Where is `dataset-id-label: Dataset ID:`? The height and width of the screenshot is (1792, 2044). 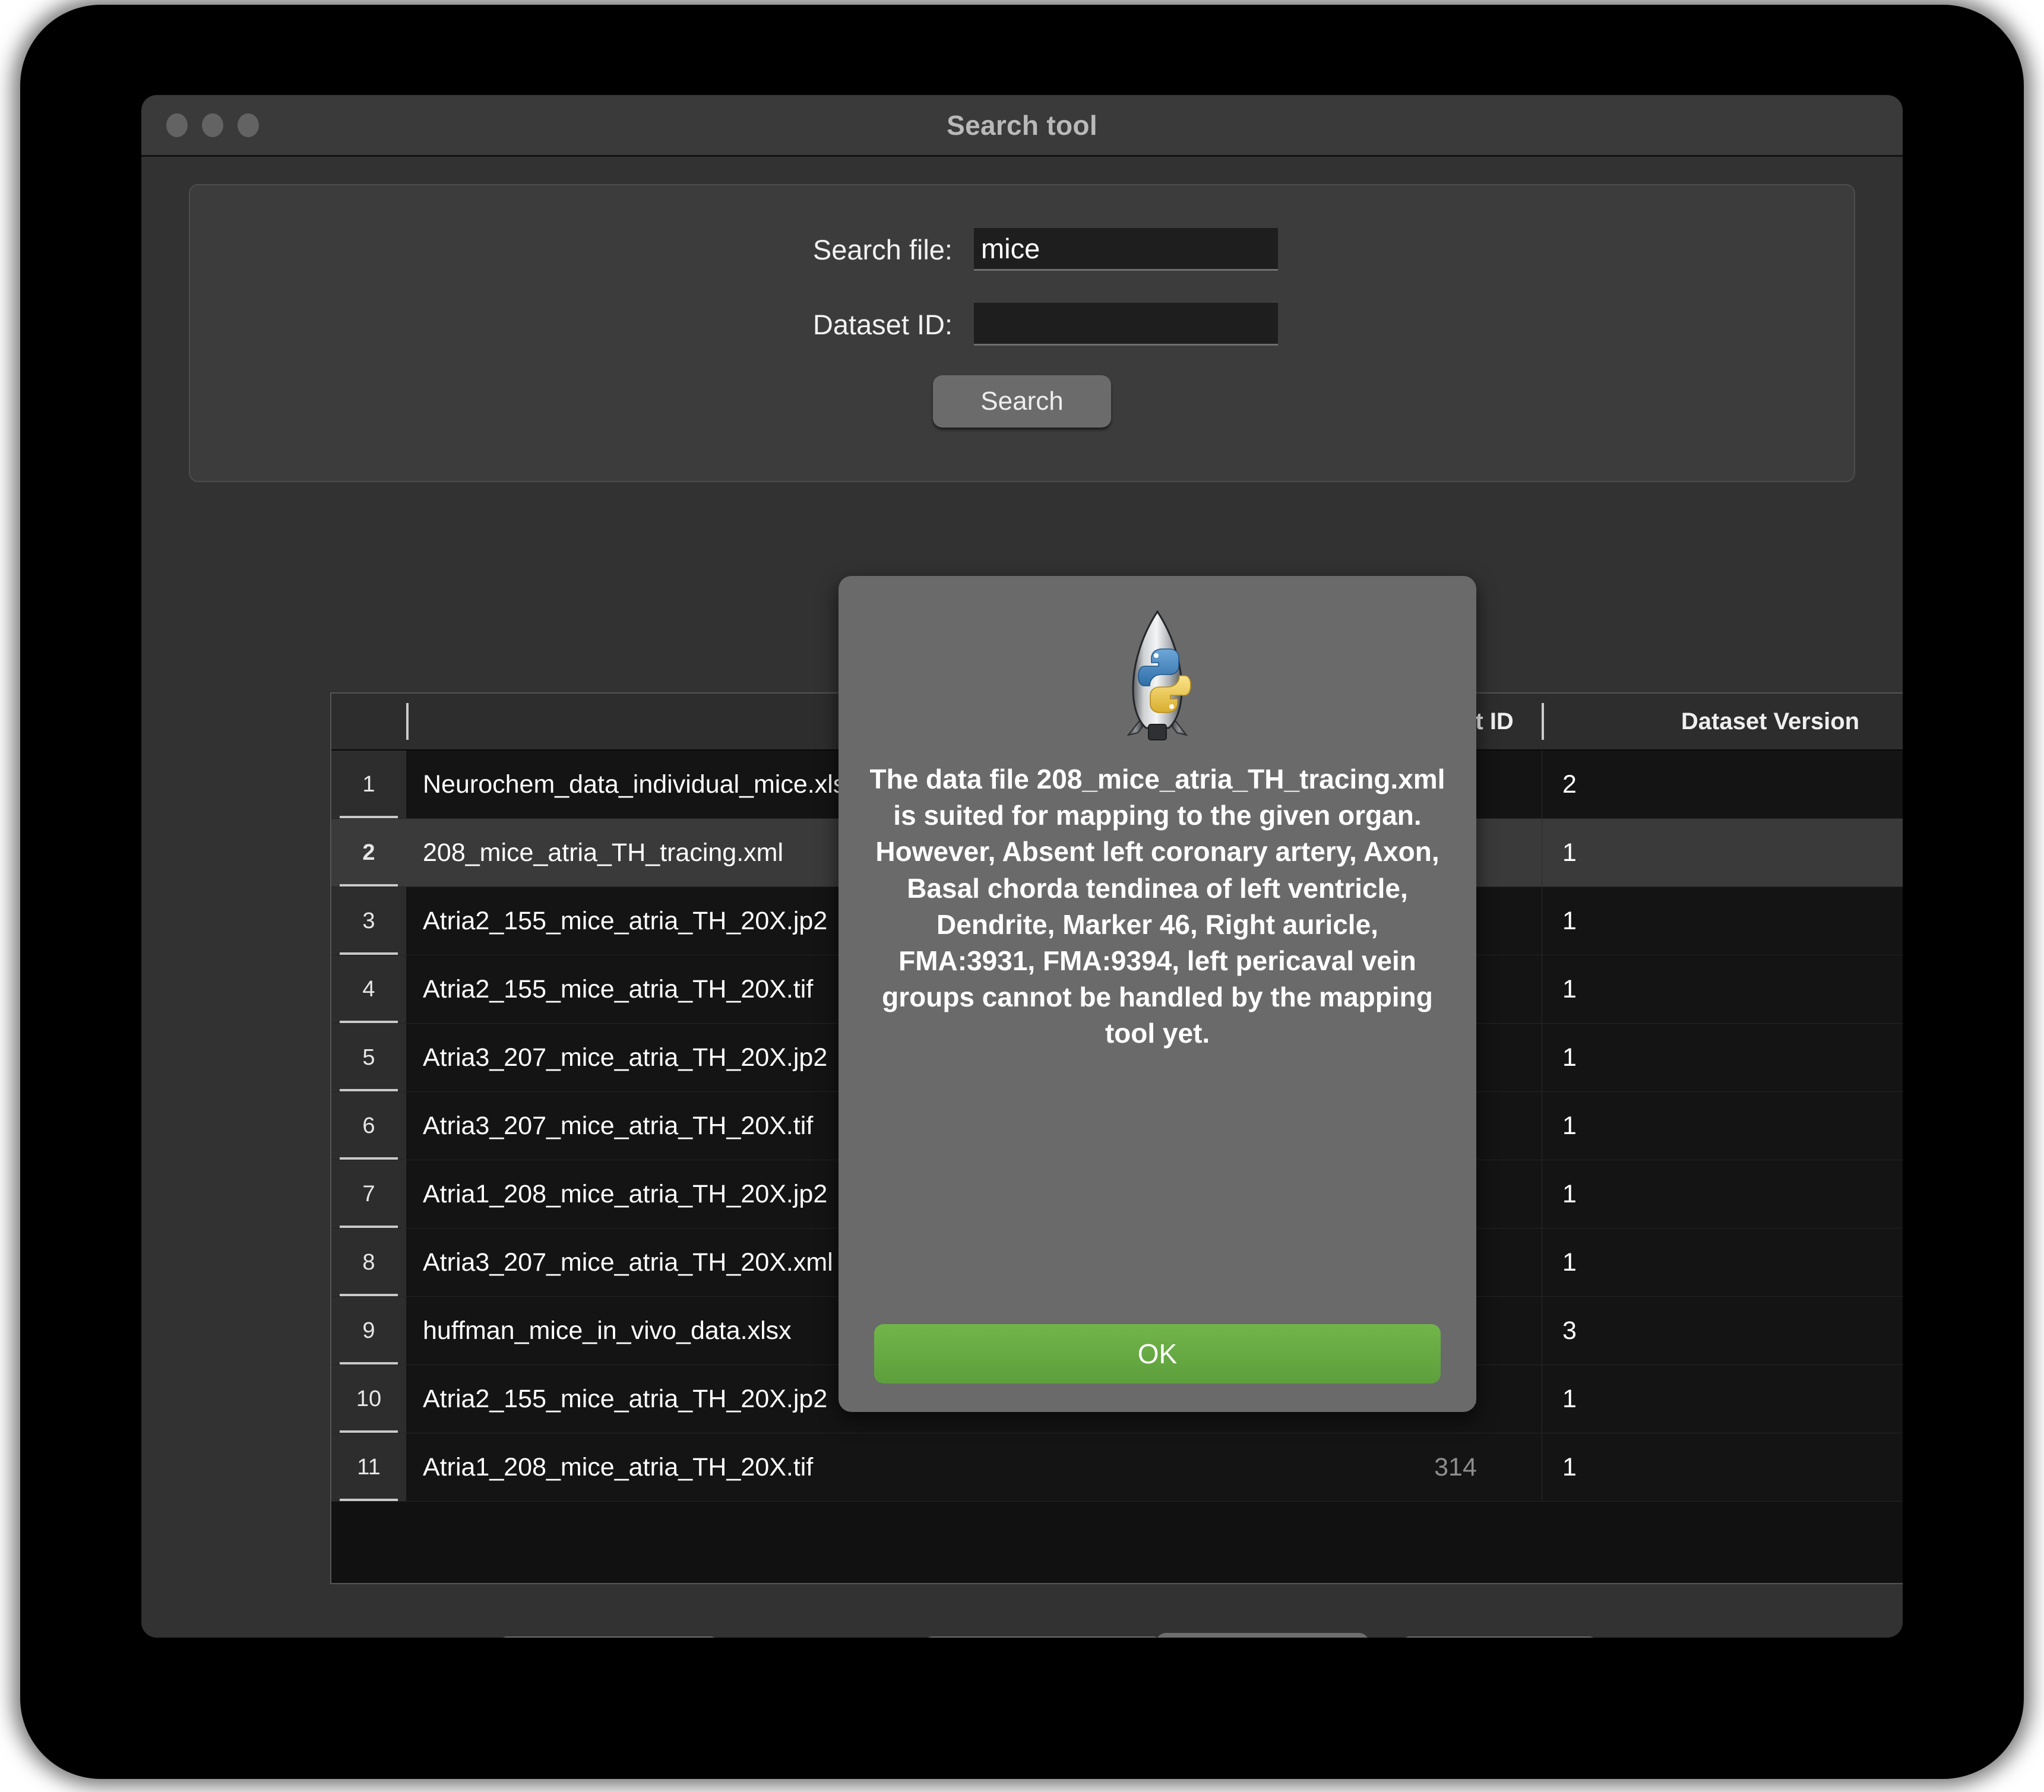
dataset-id-label: Dataset ID: is located at coordinates (882, 324).